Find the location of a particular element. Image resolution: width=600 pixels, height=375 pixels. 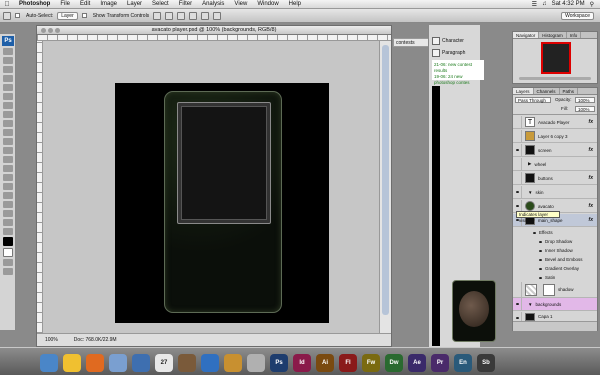

addressbook-icon is located at coordinates (187, 363).